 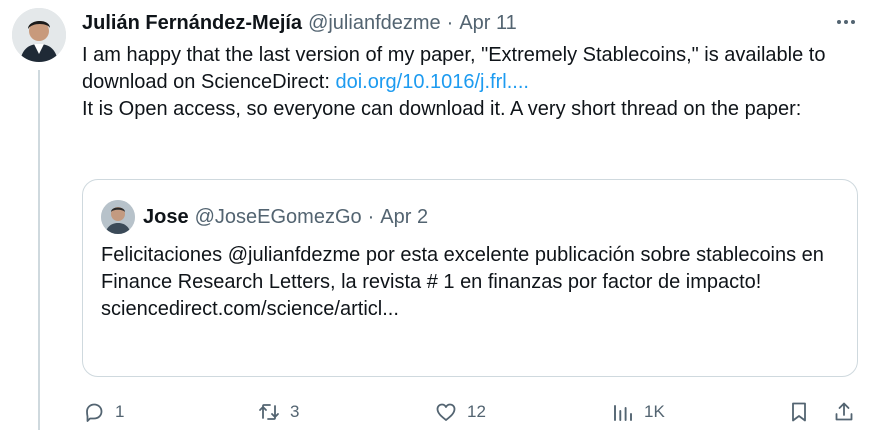 What do you see at coordinates (654, 411) in the screenshot?
I see `views-count: 1K` at bounding box center [654, 411].